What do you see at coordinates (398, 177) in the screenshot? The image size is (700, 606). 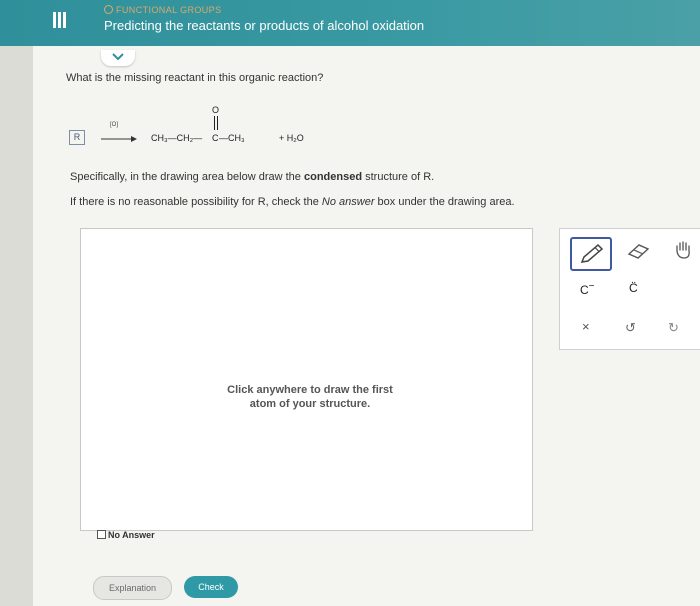 I see `instruction-text: structure of R.` at bounding box center [398, 177].